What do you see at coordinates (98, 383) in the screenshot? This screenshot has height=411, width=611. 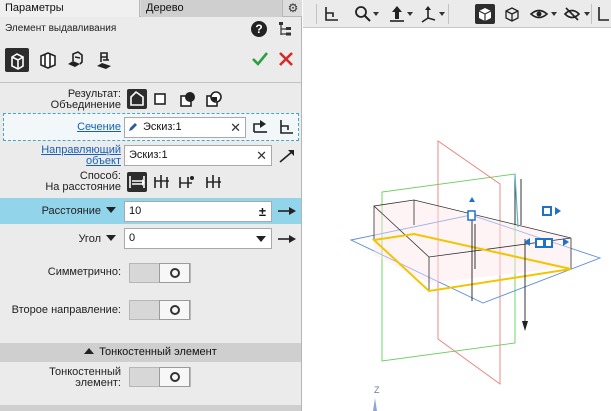 I see `thin-wall-label-line2: элемент:` at bounding box center [98, 383].